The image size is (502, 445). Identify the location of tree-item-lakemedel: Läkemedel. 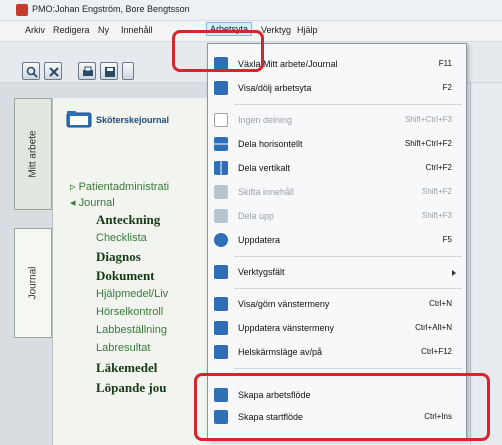
(126, 368).